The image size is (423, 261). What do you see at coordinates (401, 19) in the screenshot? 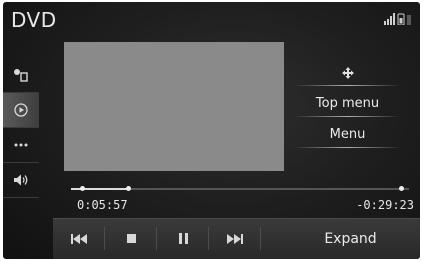
I see `phone-battery-icon` at bounding box center [401, 19].